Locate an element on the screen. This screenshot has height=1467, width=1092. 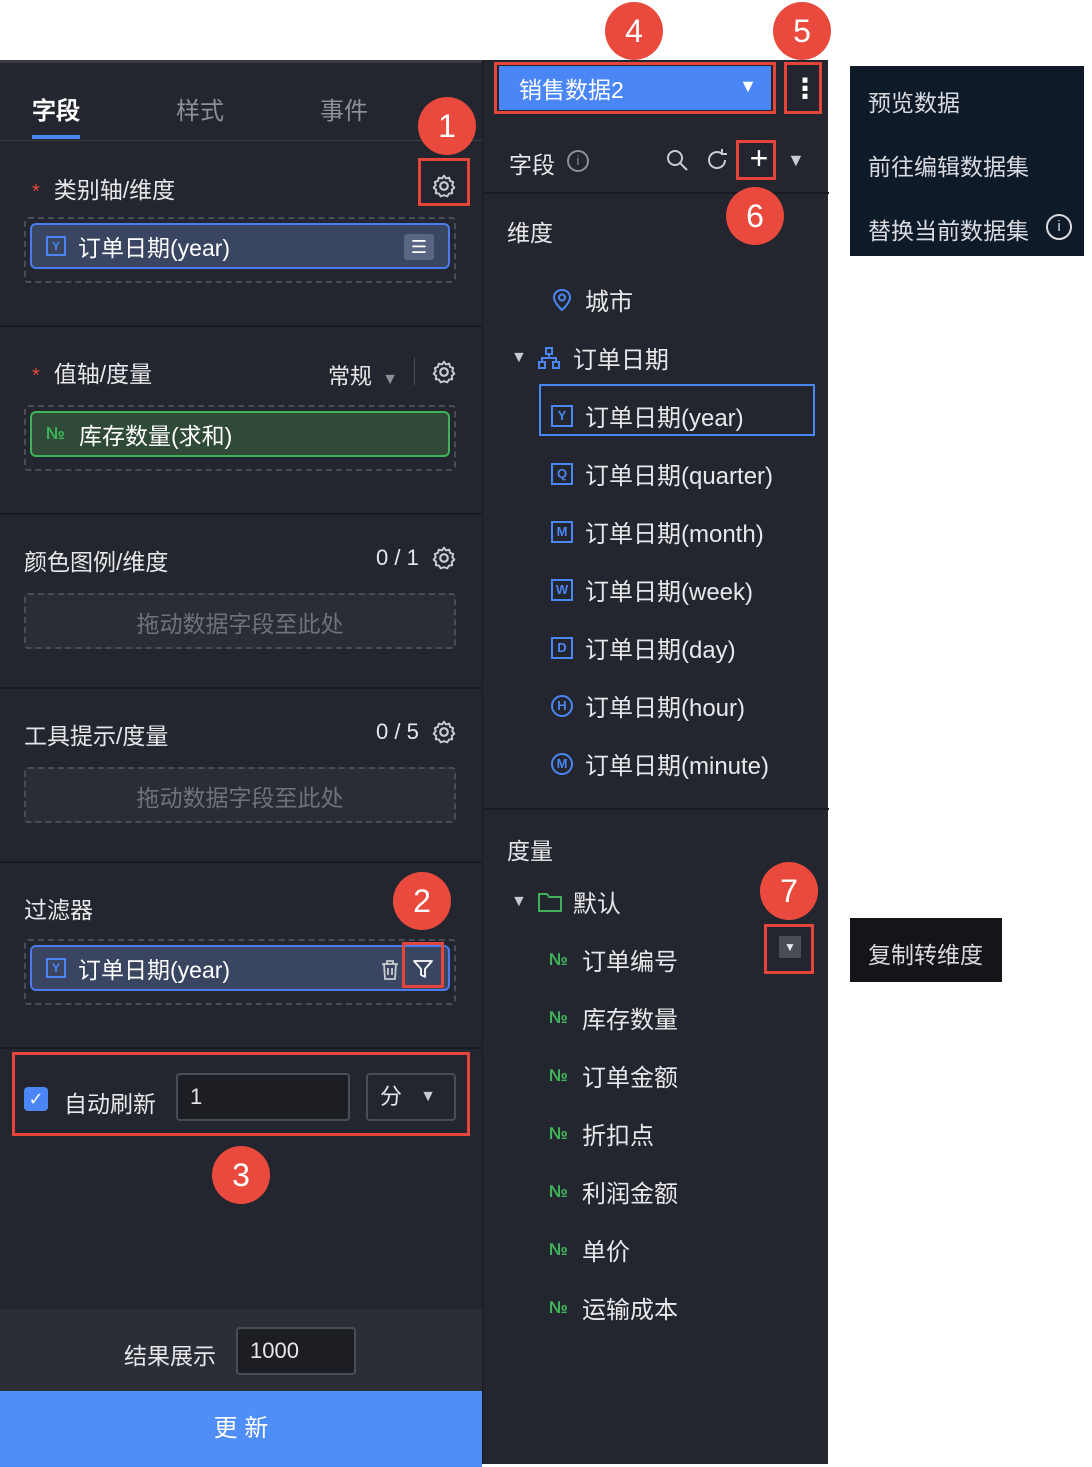
dropzone-placeholder: 拖动数据字段至此处 is located at coordinates (240, 798).